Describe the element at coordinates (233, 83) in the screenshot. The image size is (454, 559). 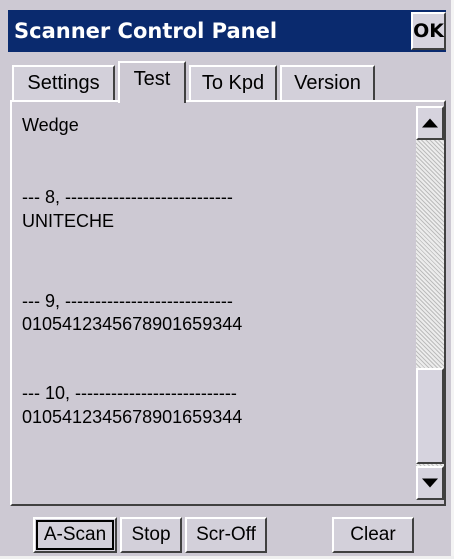
I see `tab-to-kpd: To Kpd` at that location.